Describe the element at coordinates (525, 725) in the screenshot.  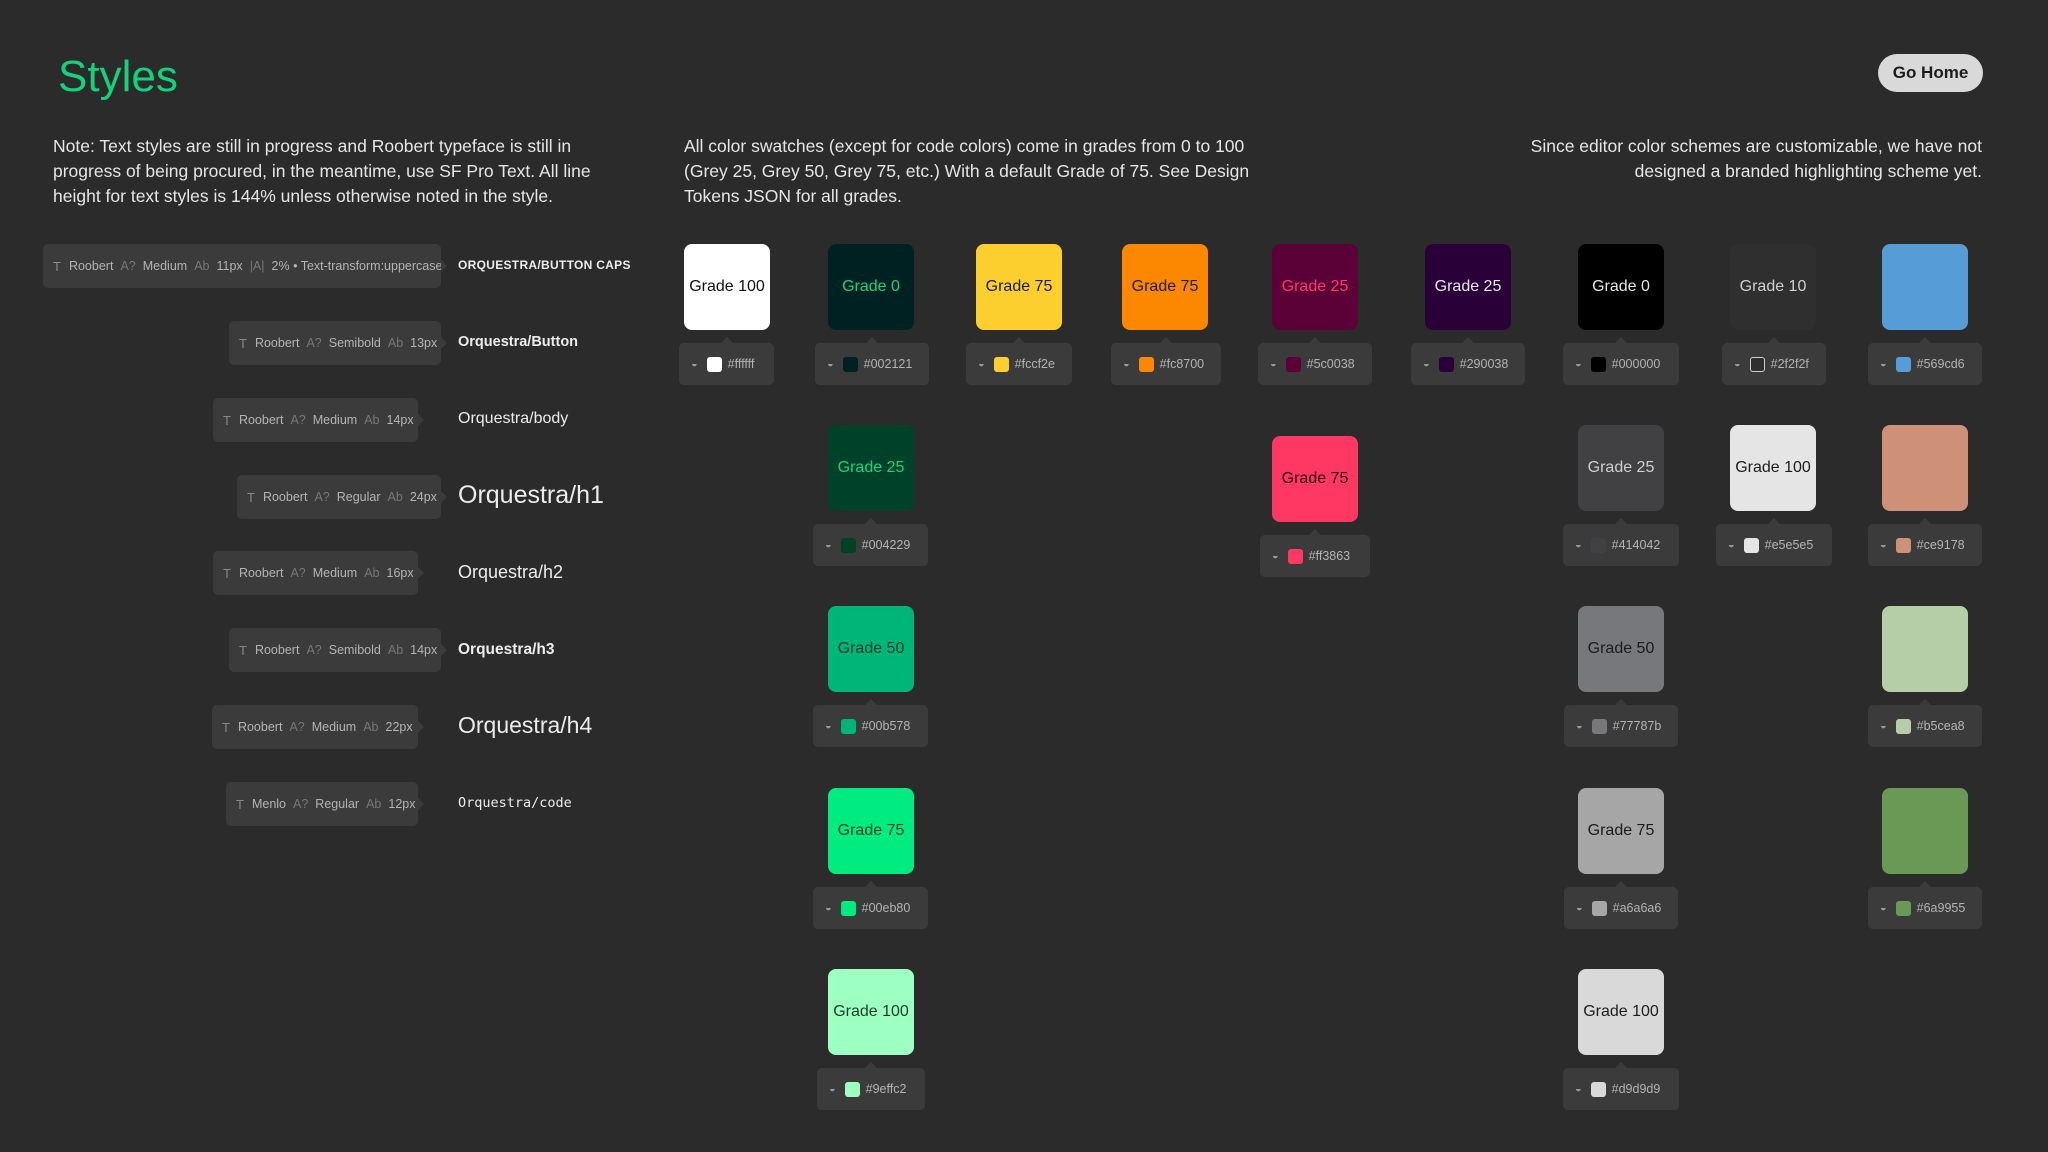
I see `text-style-name: Orquestra/h4` at that location.